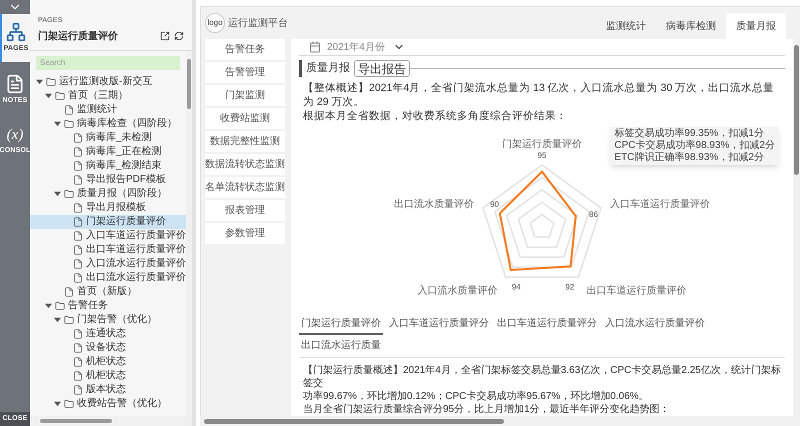  I want to click on value-label: 95, so click(542, 155).